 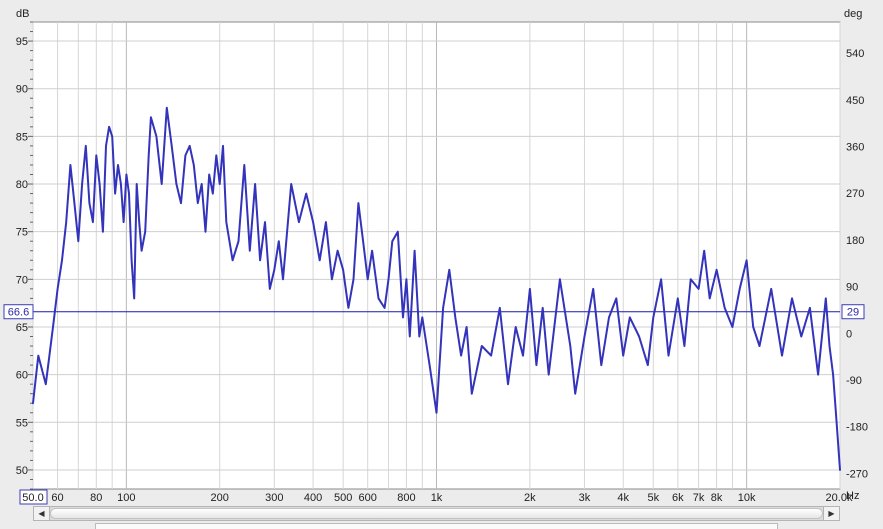 What do you see at coordinates (855, 241) in the screenshot?
I see `y2-tick-label: 180` at bounding box center [855, 241].